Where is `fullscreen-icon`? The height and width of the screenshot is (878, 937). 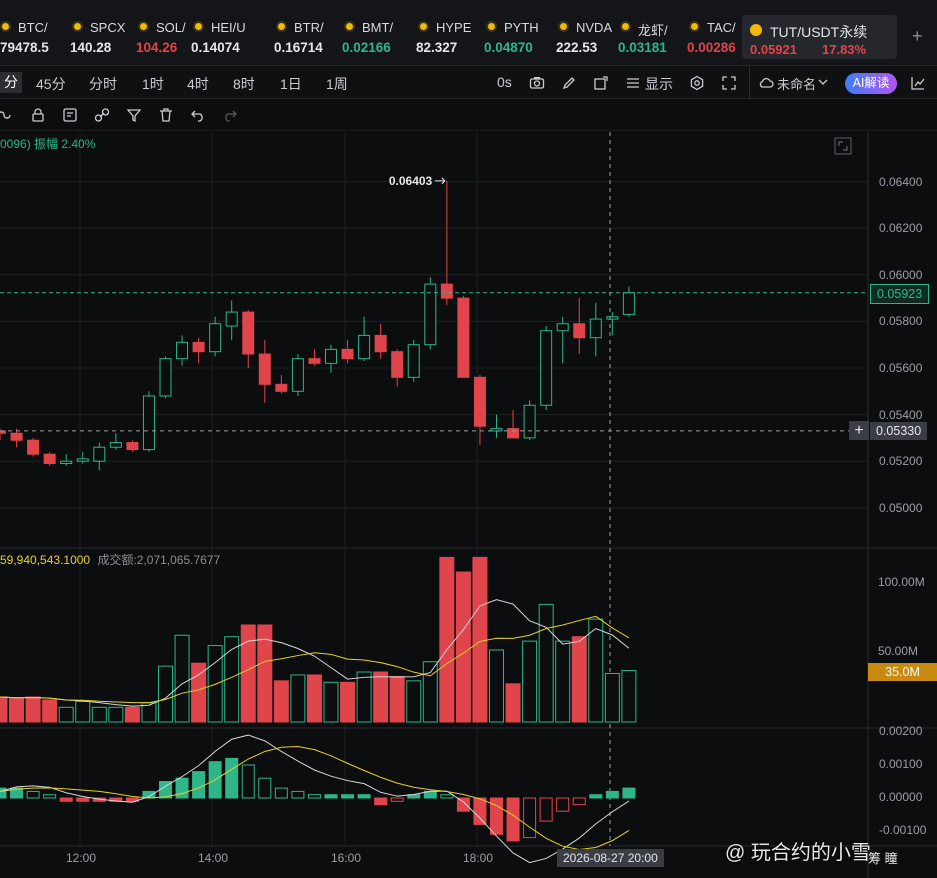 fullscreen-icon is located at coordinates (729, 83).